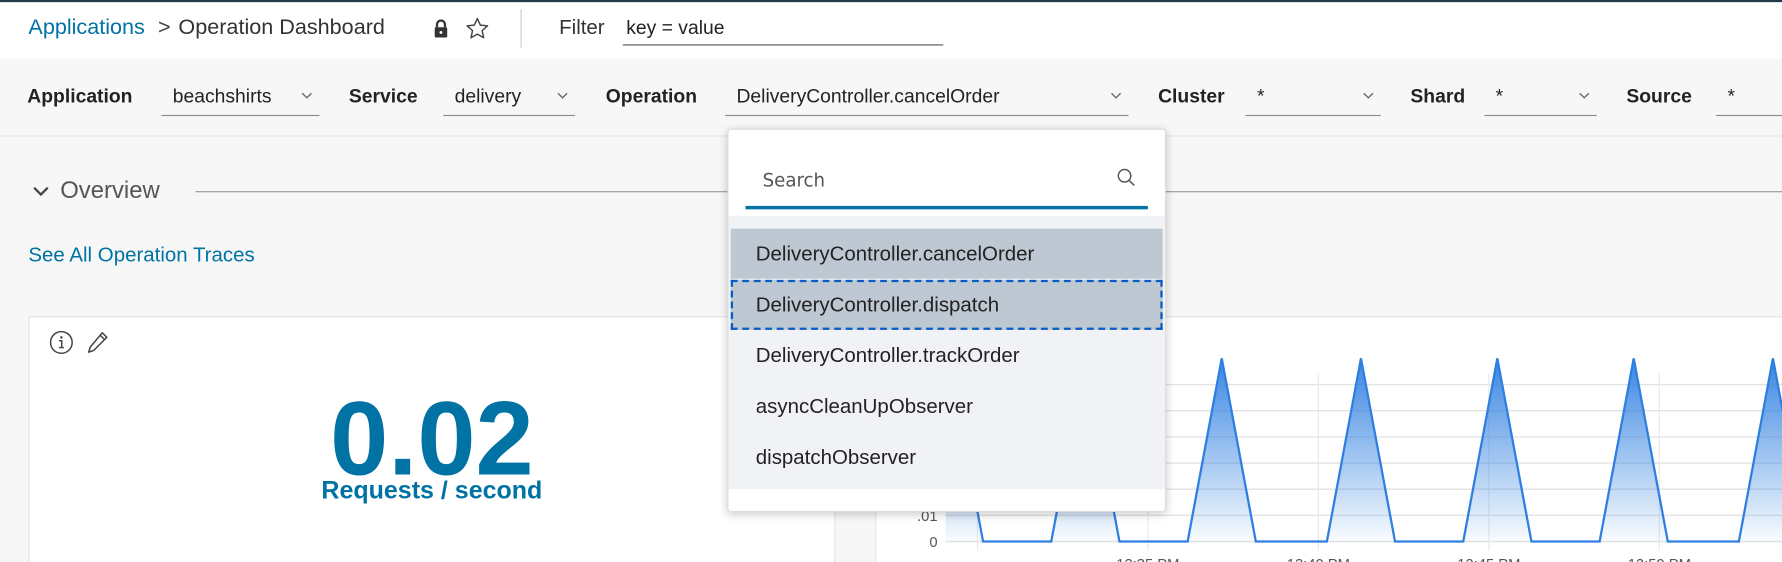  What do you see at coordinates (1488, 559) in the screenshot?
I see `x-tick-label: 12:45 PM` at bounding box center [1488, 559].